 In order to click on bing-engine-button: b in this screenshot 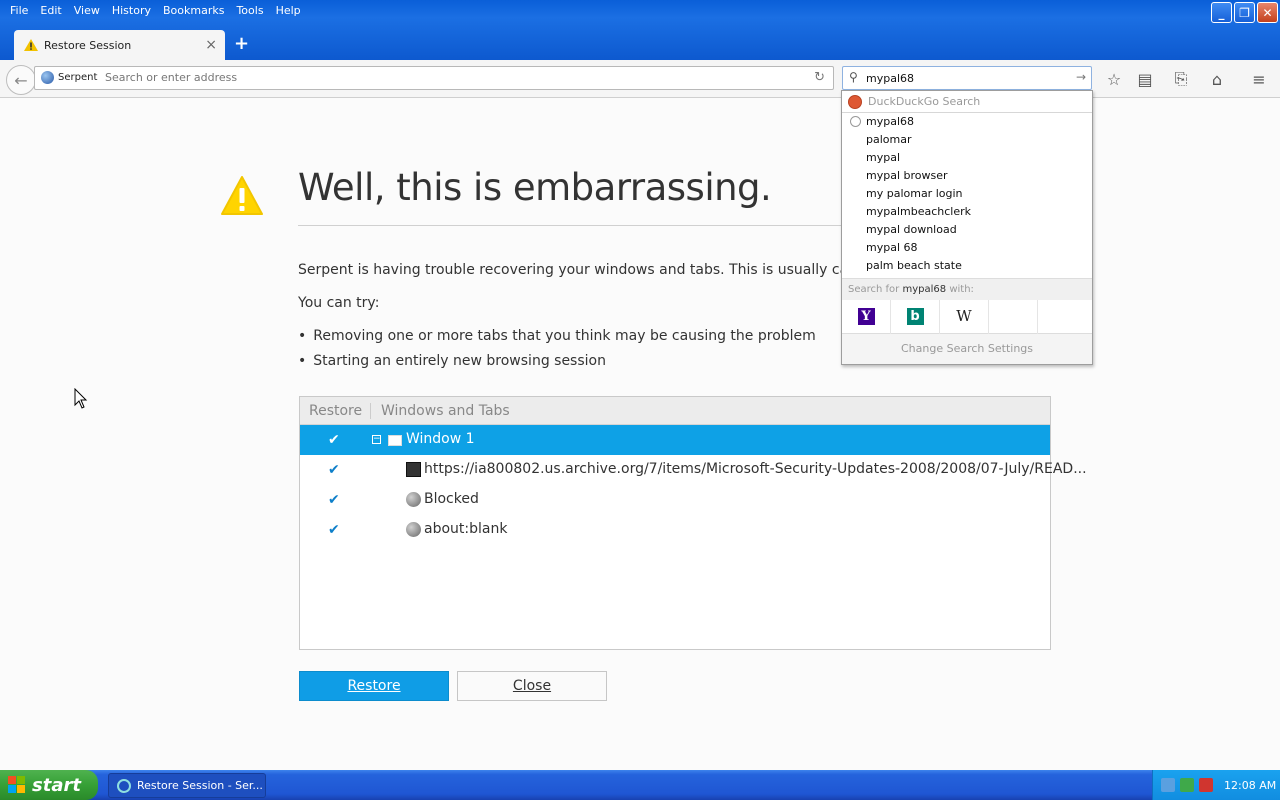, I will do `click(915, 316)`.